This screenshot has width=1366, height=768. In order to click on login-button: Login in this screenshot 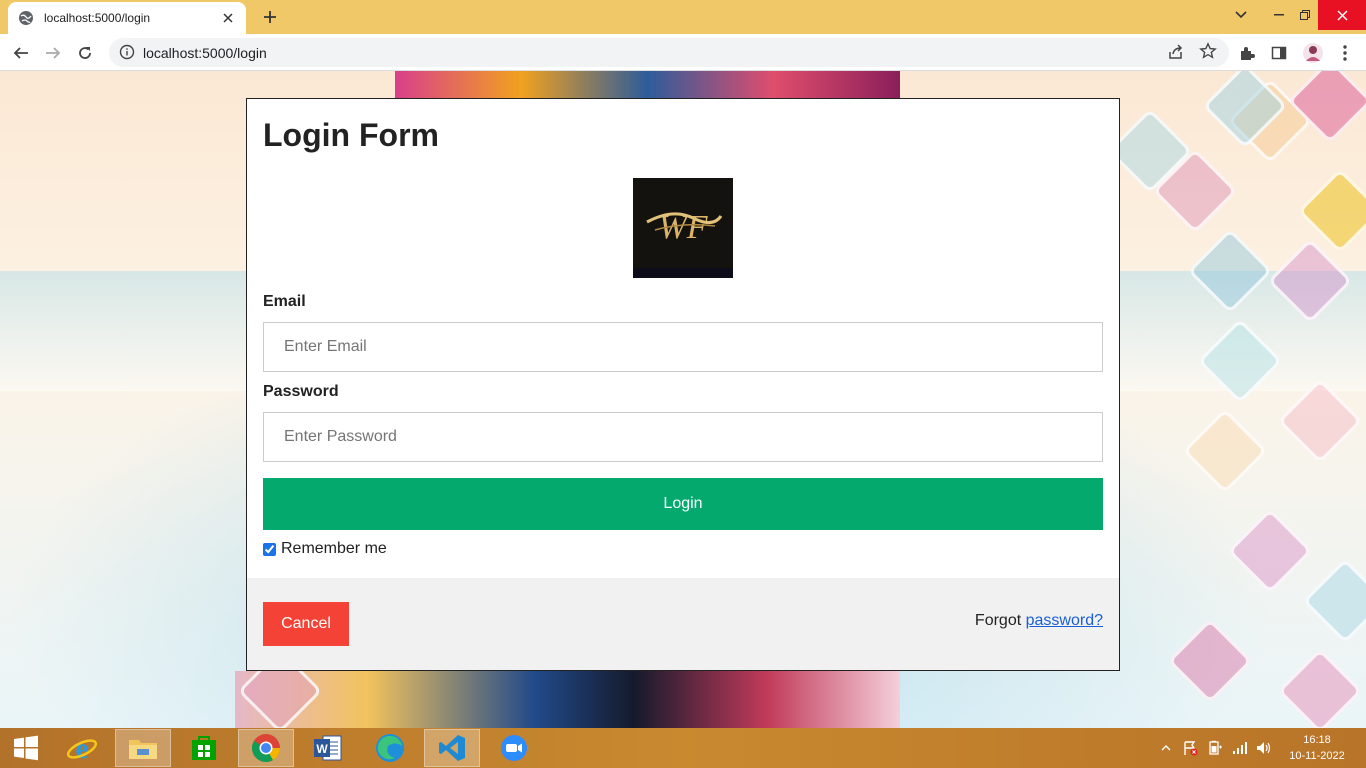, I will do `click(683, 504)`.